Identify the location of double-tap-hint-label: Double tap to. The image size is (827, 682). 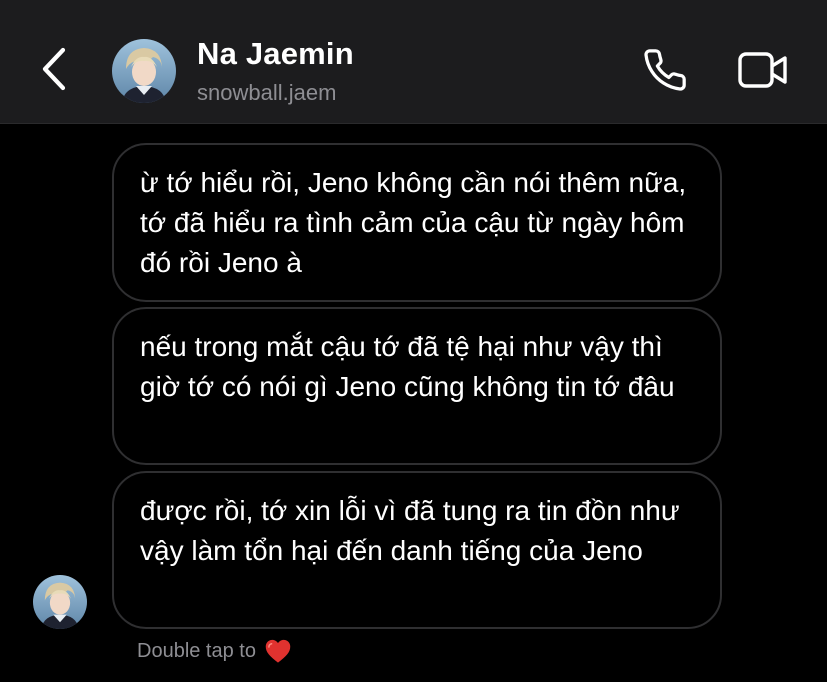
(196, 650).